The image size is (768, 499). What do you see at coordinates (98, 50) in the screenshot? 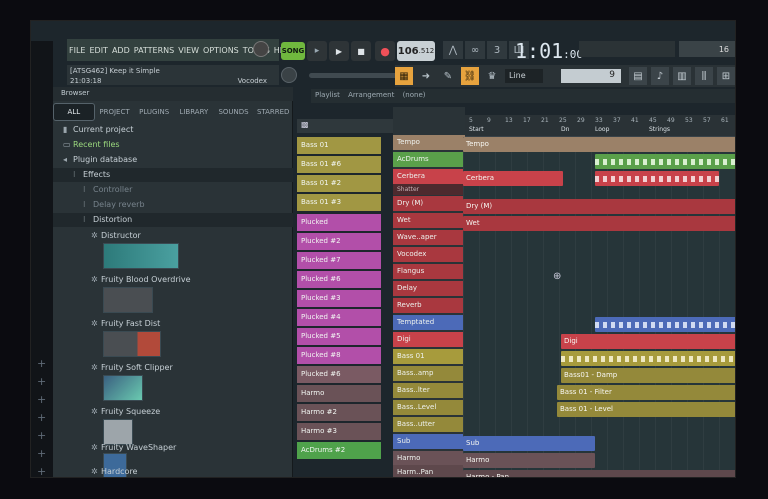
I see `menu-edit: EDIT` at bounding box center [98, 50].